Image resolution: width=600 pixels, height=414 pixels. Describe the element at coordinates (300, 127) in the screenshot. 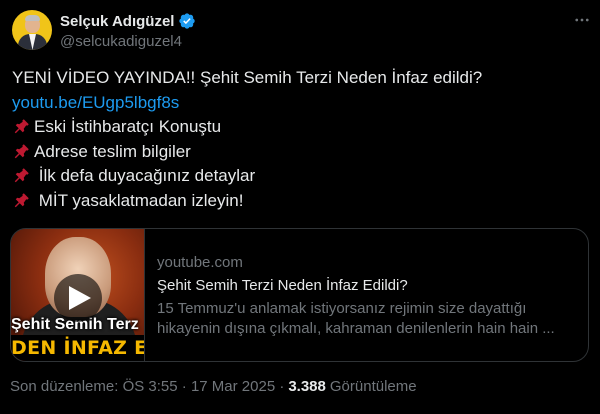

I see `tweet-bullet: Eski İstihbaratçı Konuştu` at that location.